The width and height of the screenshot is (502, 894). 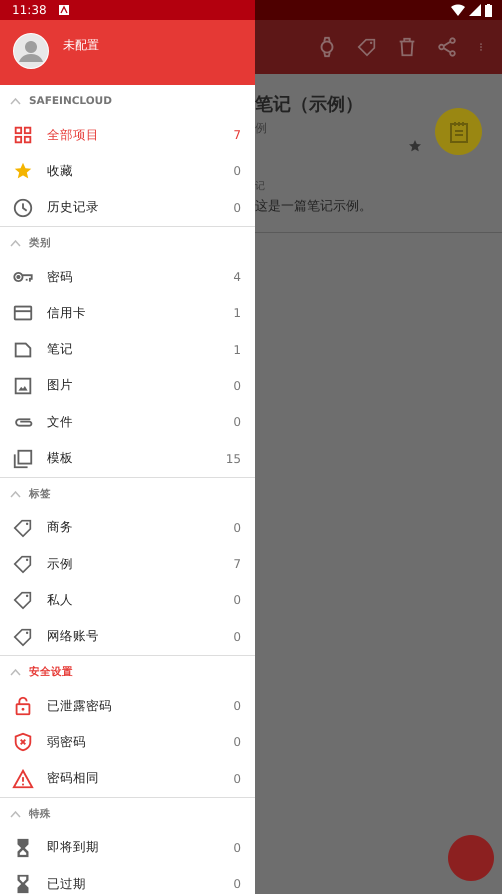 What do you see at coordinates (127, 778) in the screenshot?
I see `drawer-item: 密码相同 0` at bounding box center [127, 778].